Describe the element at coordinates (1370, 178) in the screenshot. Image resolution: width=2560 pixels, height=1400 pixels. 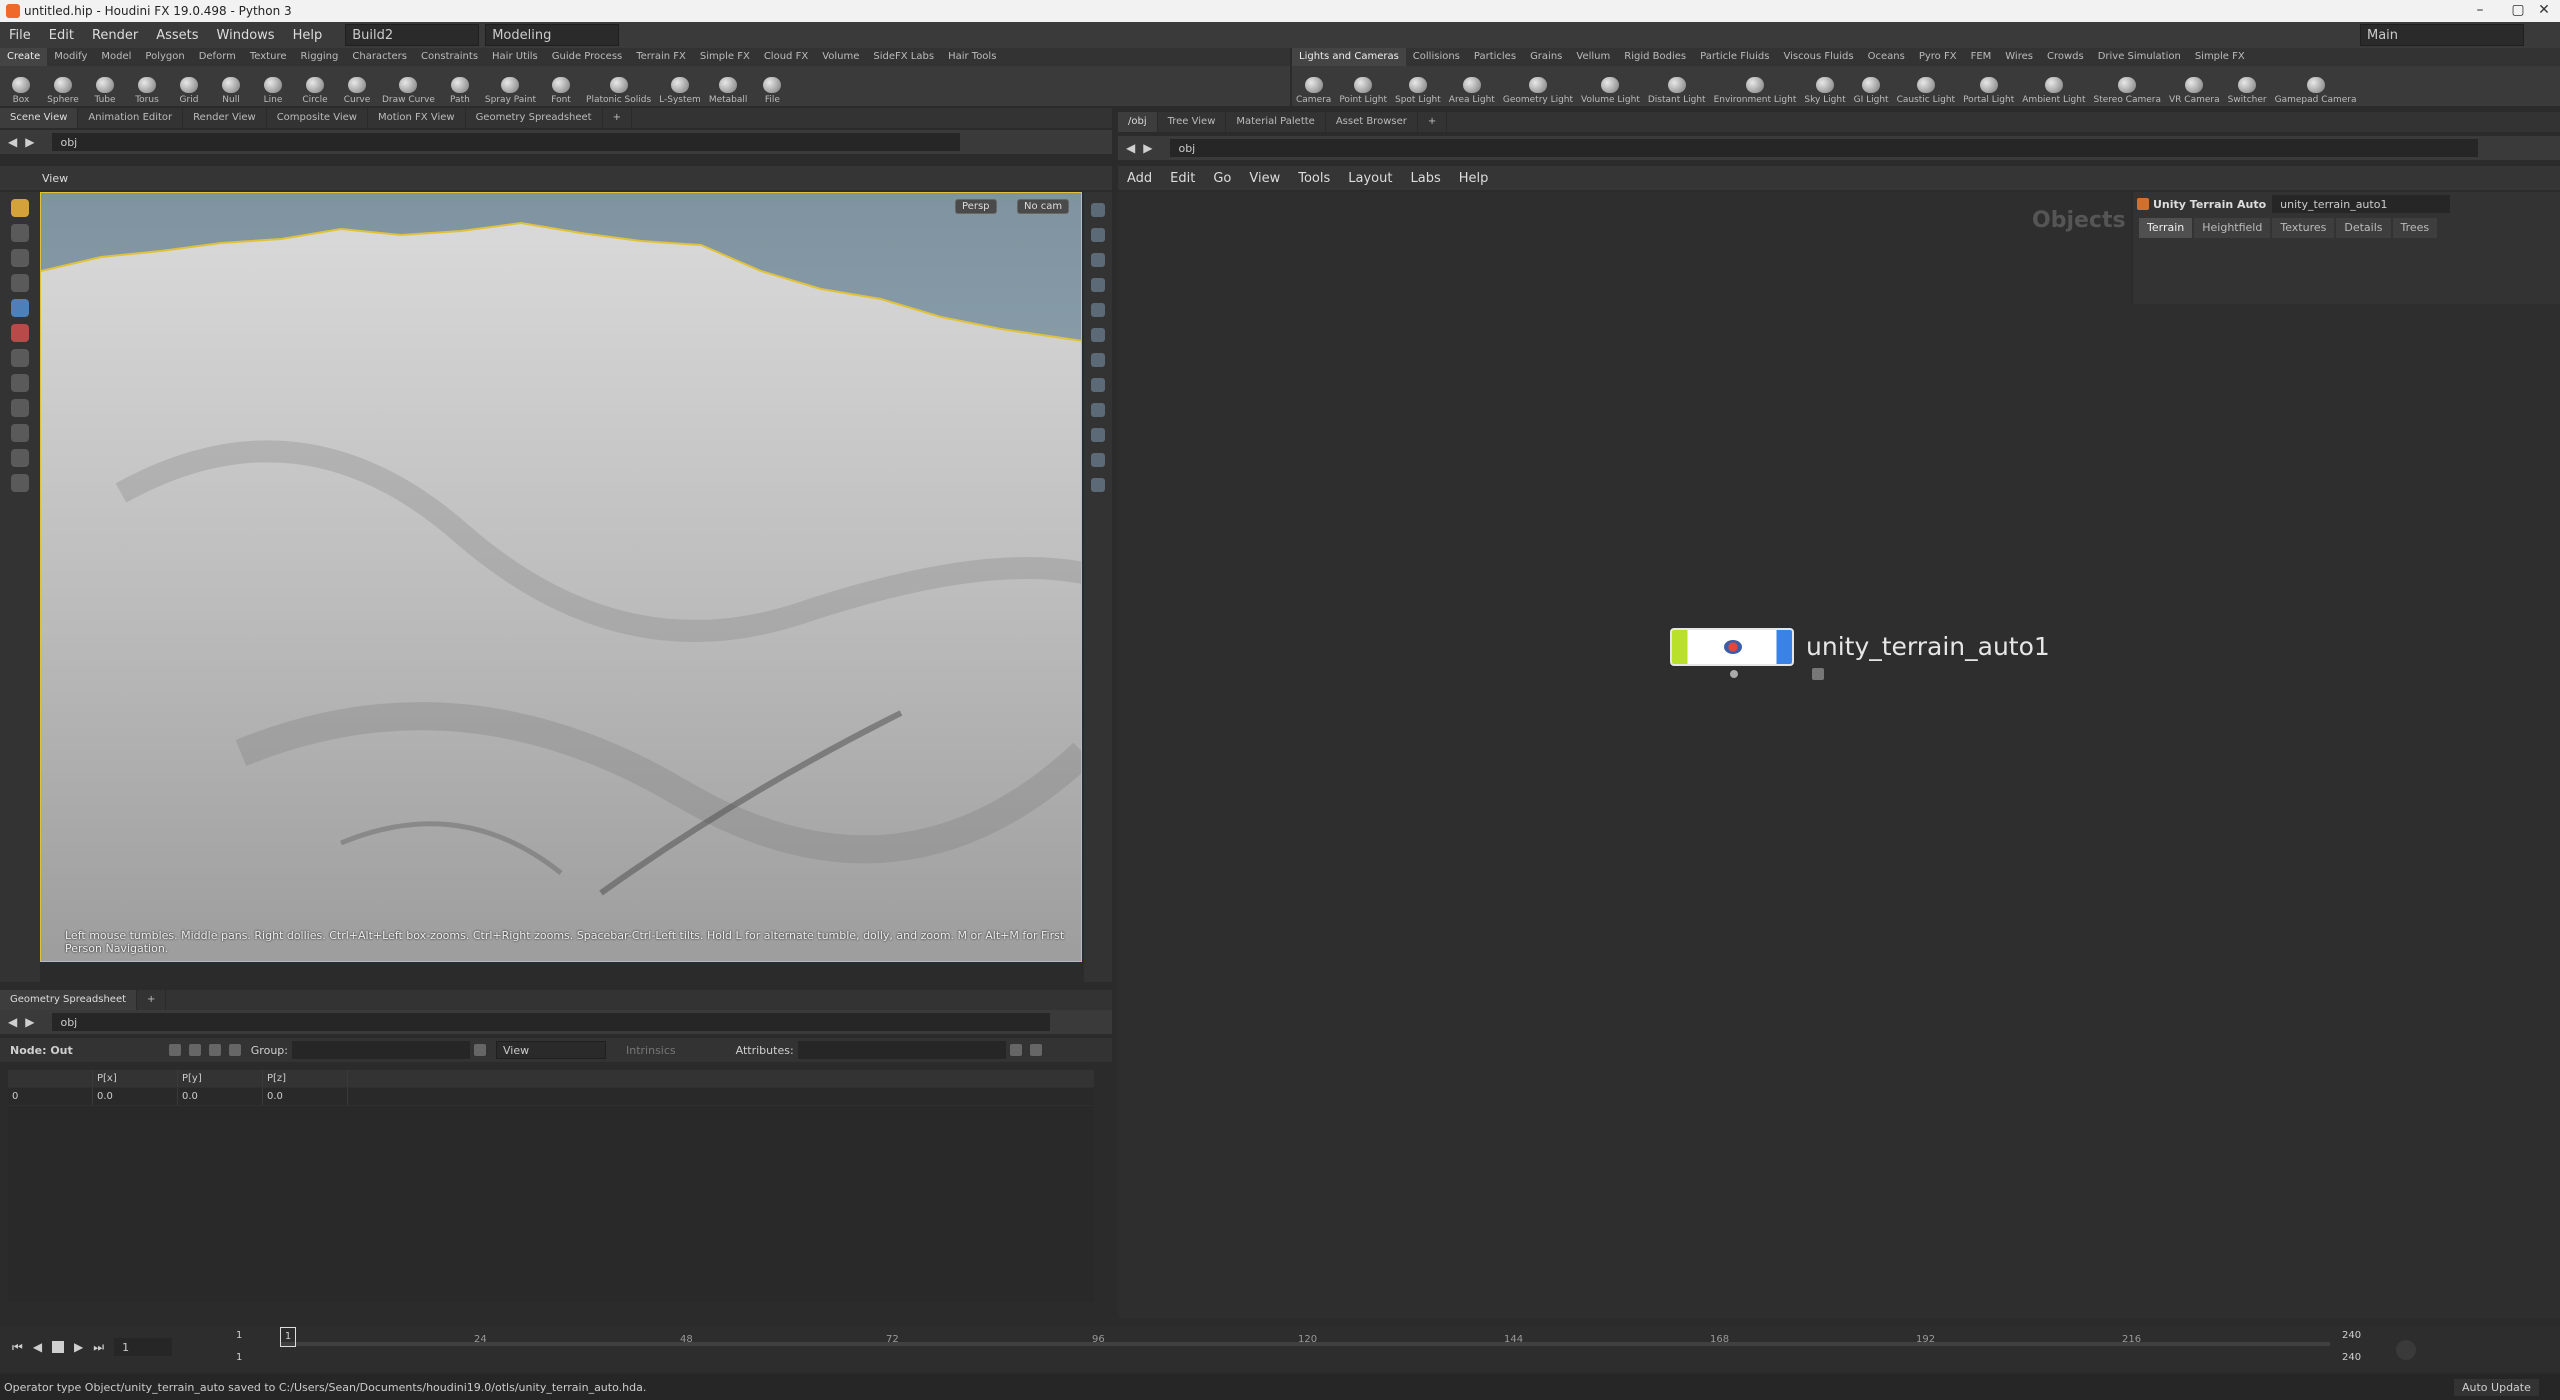
I see `network-menu-layout: Layout` at that location.